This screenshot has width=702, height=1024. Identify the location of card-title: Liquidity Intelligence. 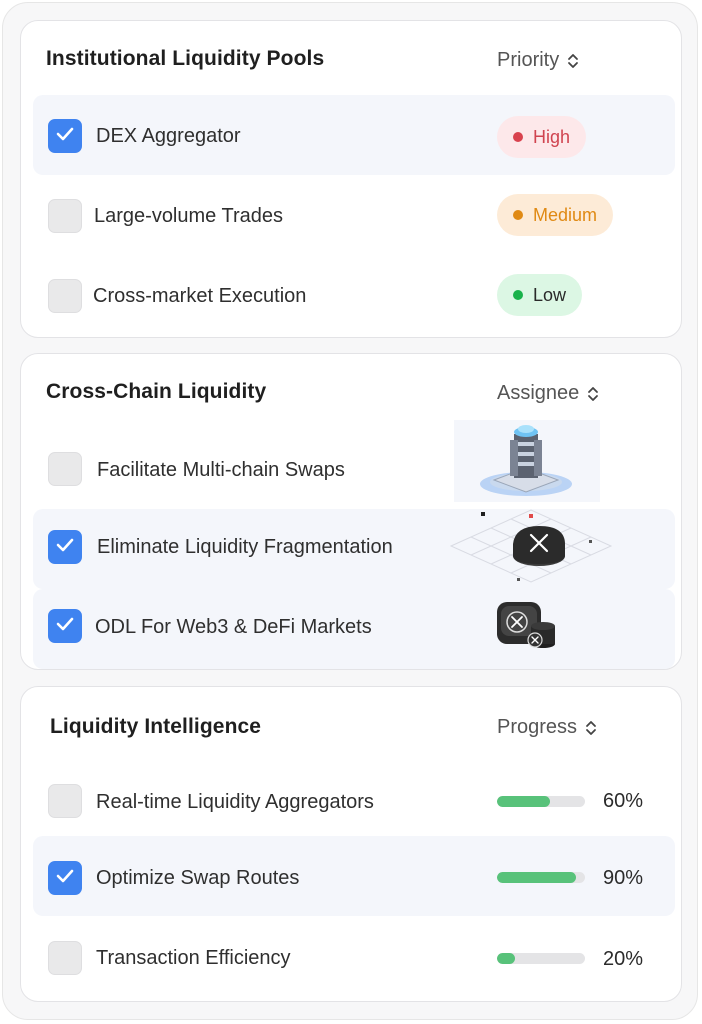
(156, 726).